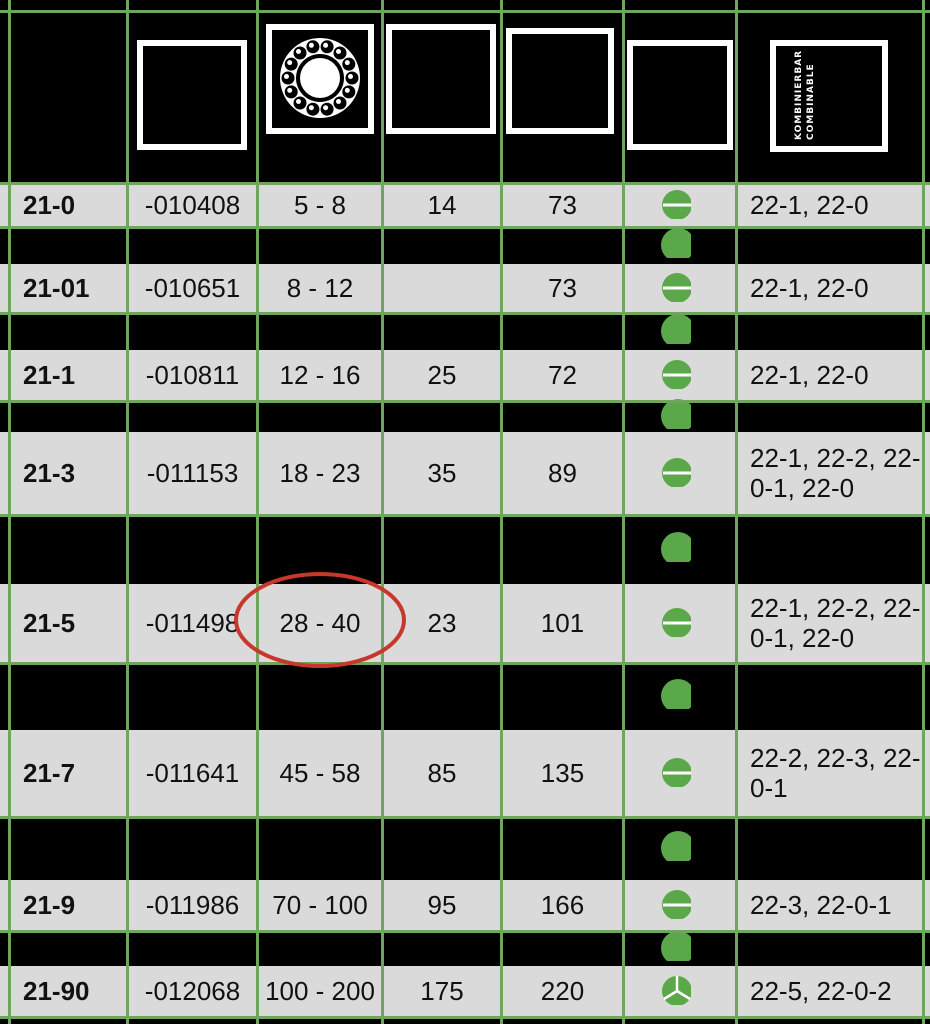  I want to click on cell-model: 21-9, so click(49, 905).